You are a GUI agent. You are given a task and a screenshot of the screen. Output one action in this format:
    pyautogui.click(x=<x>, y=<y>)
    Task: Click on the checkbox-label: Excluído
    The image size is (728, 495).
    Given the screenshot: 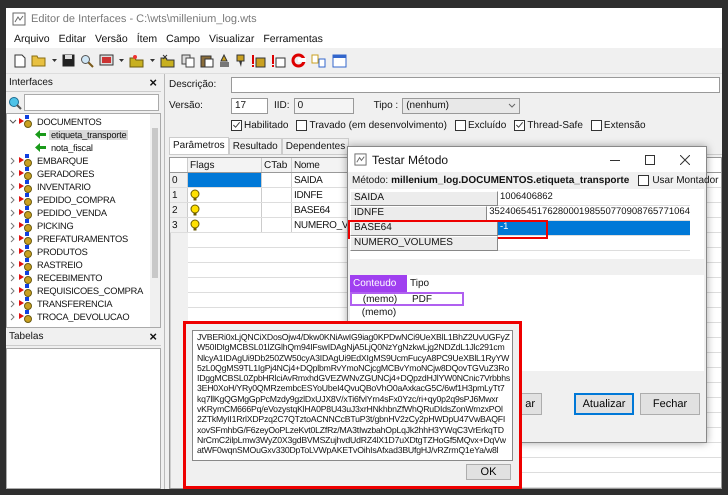 What is the action you would take?
    pyautogui.click(x=487, y=125)
    